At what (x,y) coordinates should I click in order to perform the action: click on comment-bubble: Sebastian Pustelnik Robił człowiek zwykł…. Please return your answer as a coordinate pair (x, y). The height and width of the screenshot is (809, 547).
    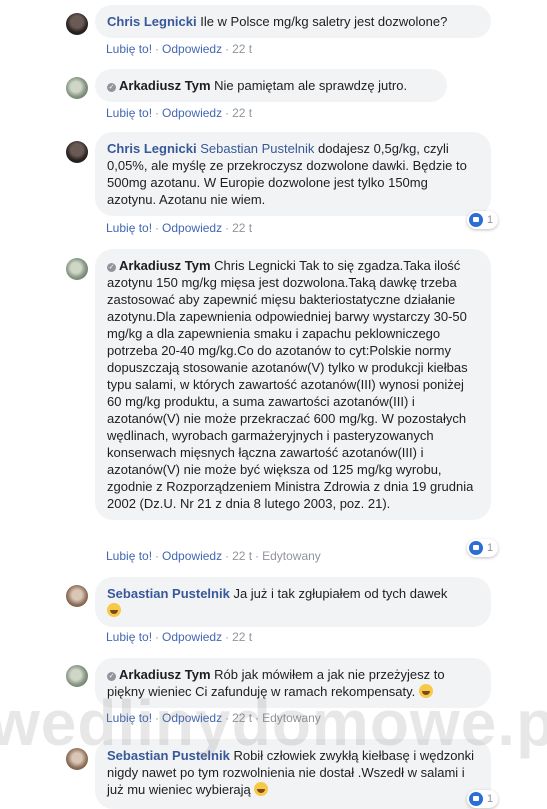
    Looking at the image, I should click on (293, 774).